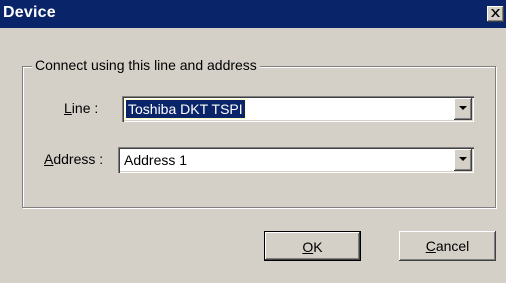 This screenshot has height=283, width=506. I want to click on address-combobox: Address 1, so click(296, 160).